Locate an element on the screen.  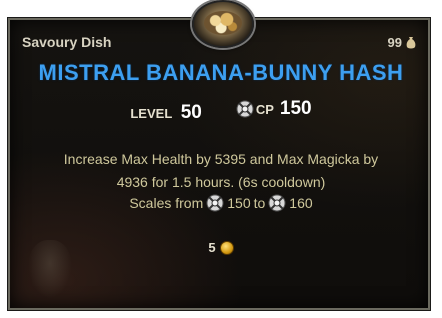
cp-stat: CP 150 is located at coordinates (274, 109).